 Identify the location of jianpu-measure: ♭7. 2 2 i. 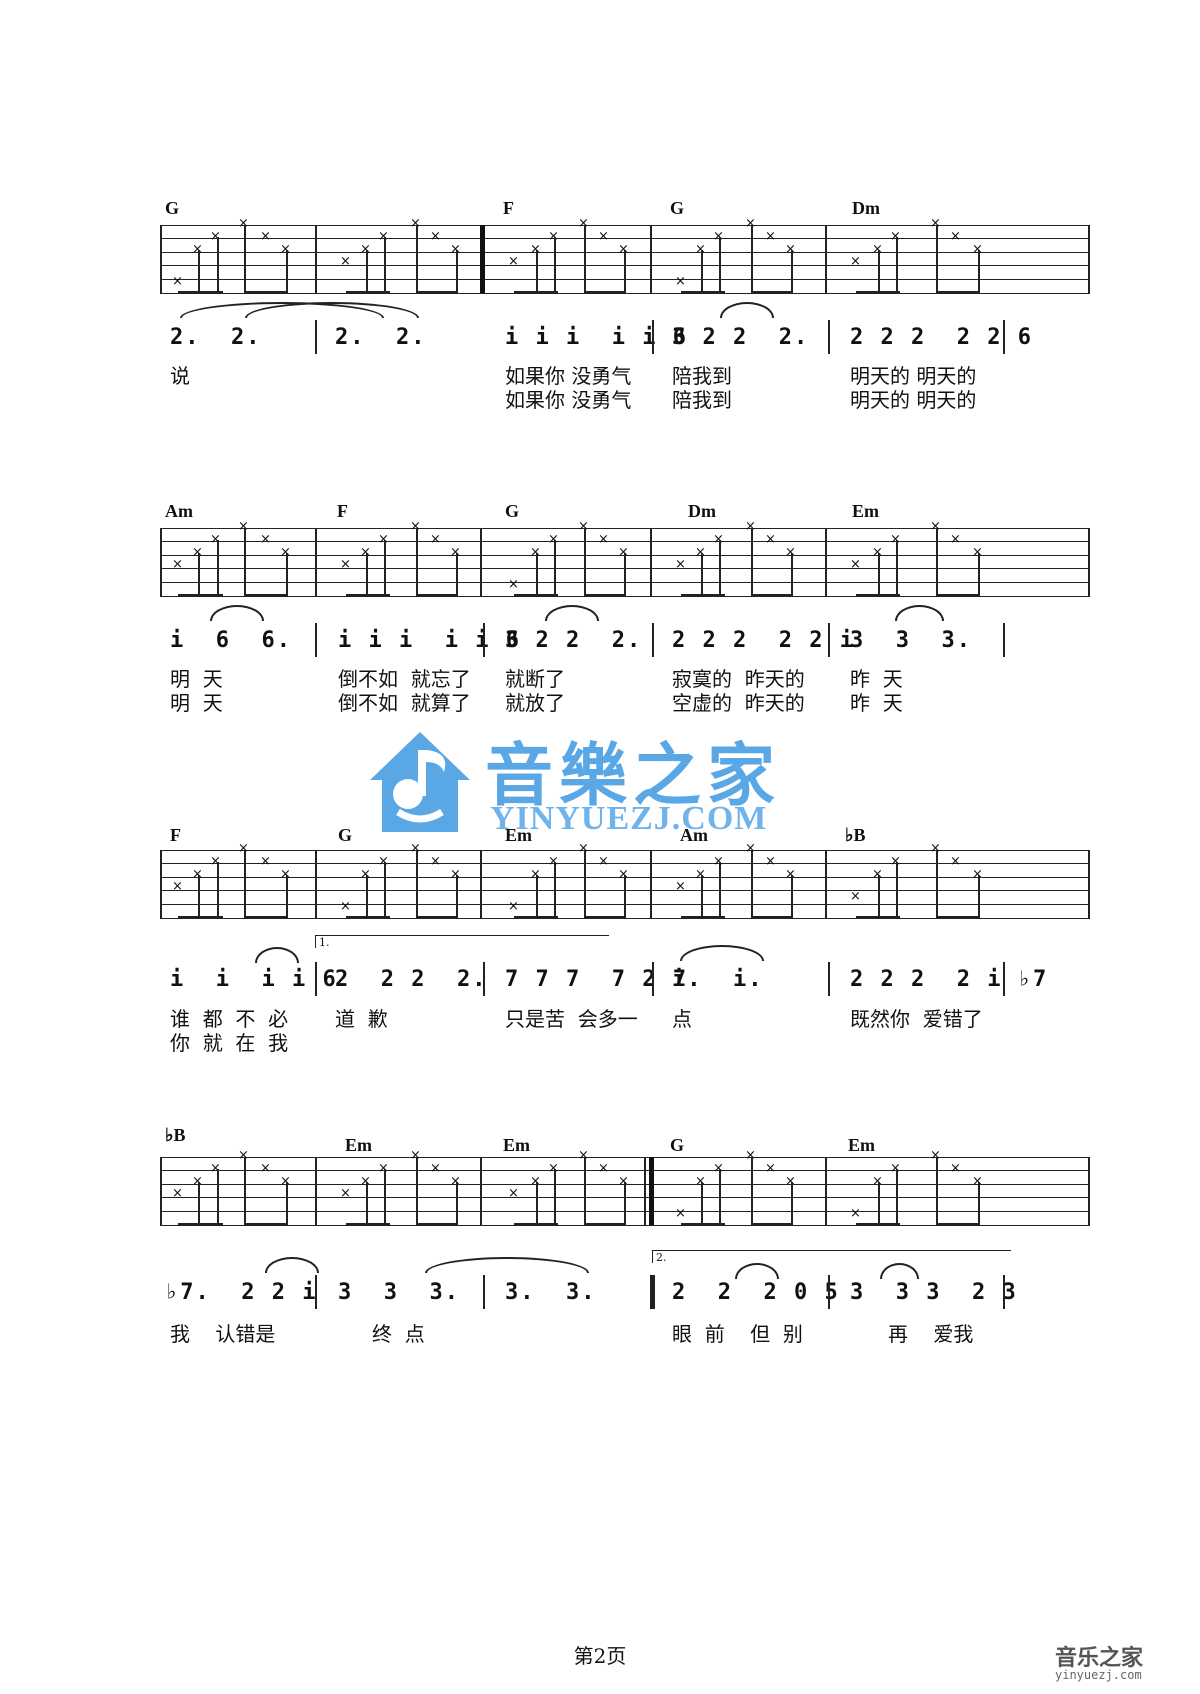
(241, 1292).